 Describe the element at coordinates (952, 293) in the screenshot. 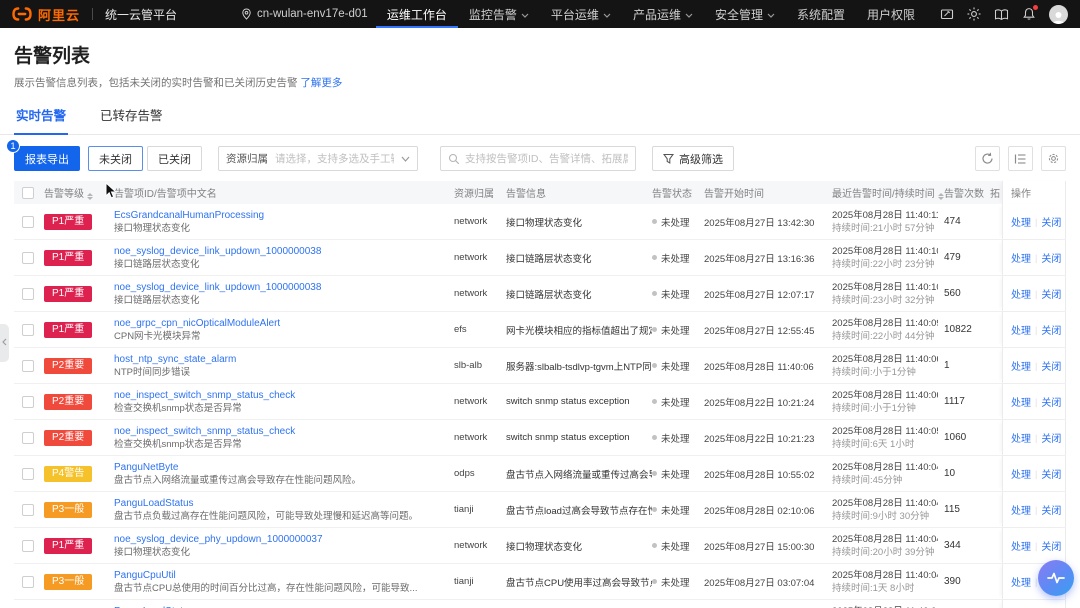

I see `alert-count: 560` at that location.